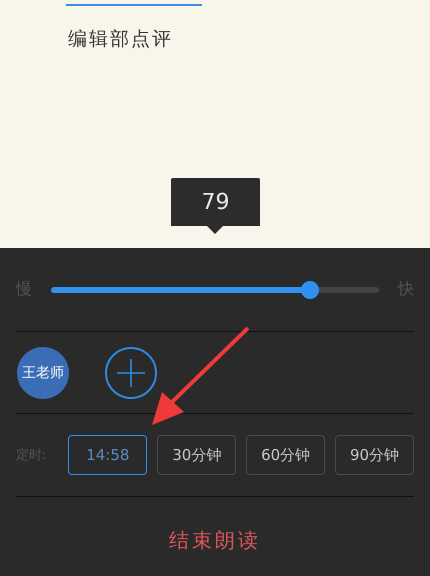 The image size is (430, 576). Describe the element at coordinates (196, 455) in the screenshot. I see `timer-option: 30分钟` at that location.